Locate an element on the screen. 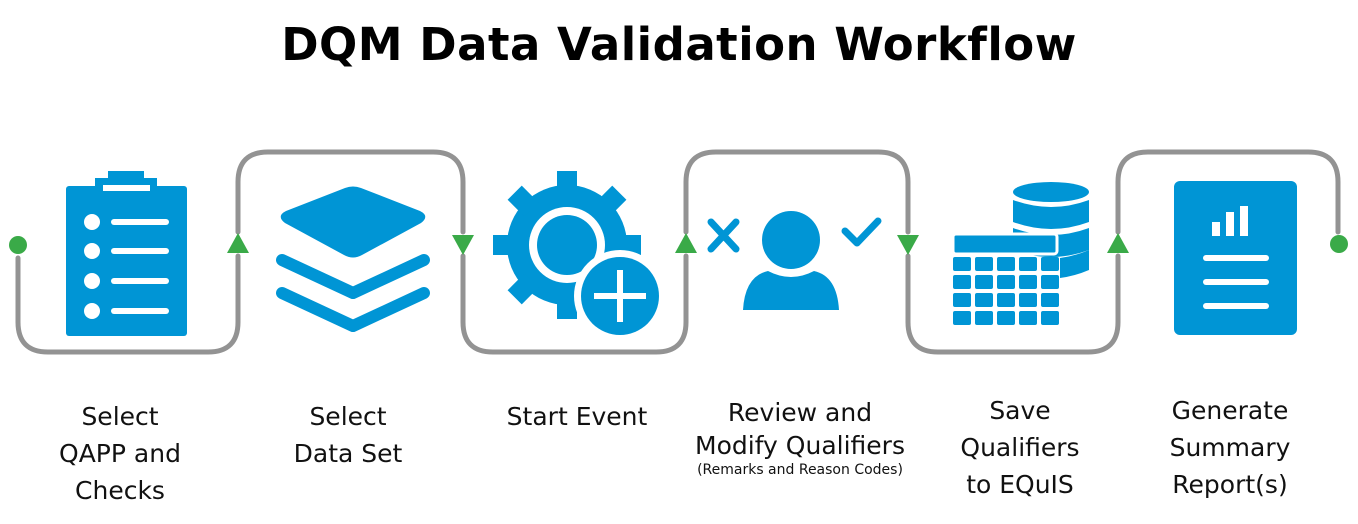 The width and height of the screenshot is (1358, 524). layers-stack-icon is located at coordinates (353, 259).